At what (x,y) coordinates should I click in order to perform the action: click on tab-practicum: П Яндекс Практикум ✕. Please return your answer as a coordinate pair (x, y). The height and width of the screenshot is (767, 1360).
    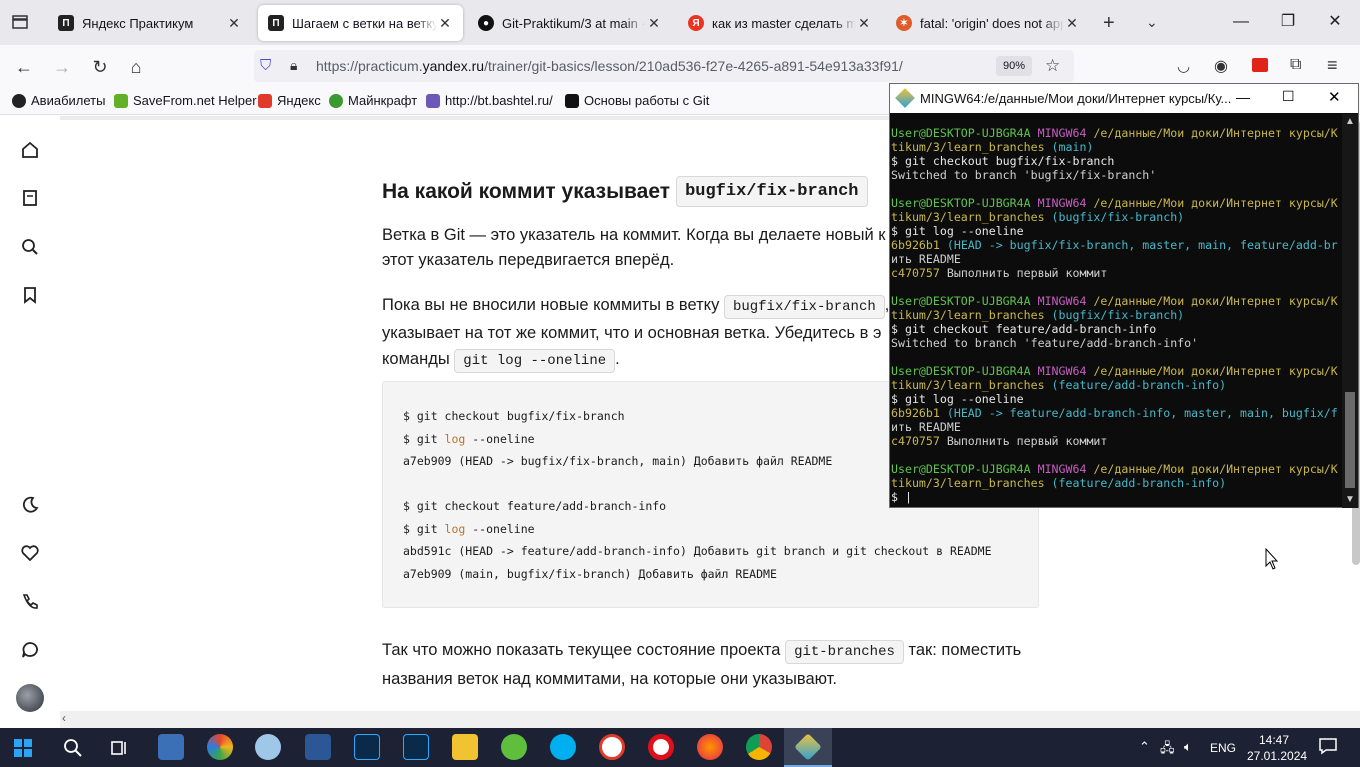
    Looking at the image, I should click on (150, 23).